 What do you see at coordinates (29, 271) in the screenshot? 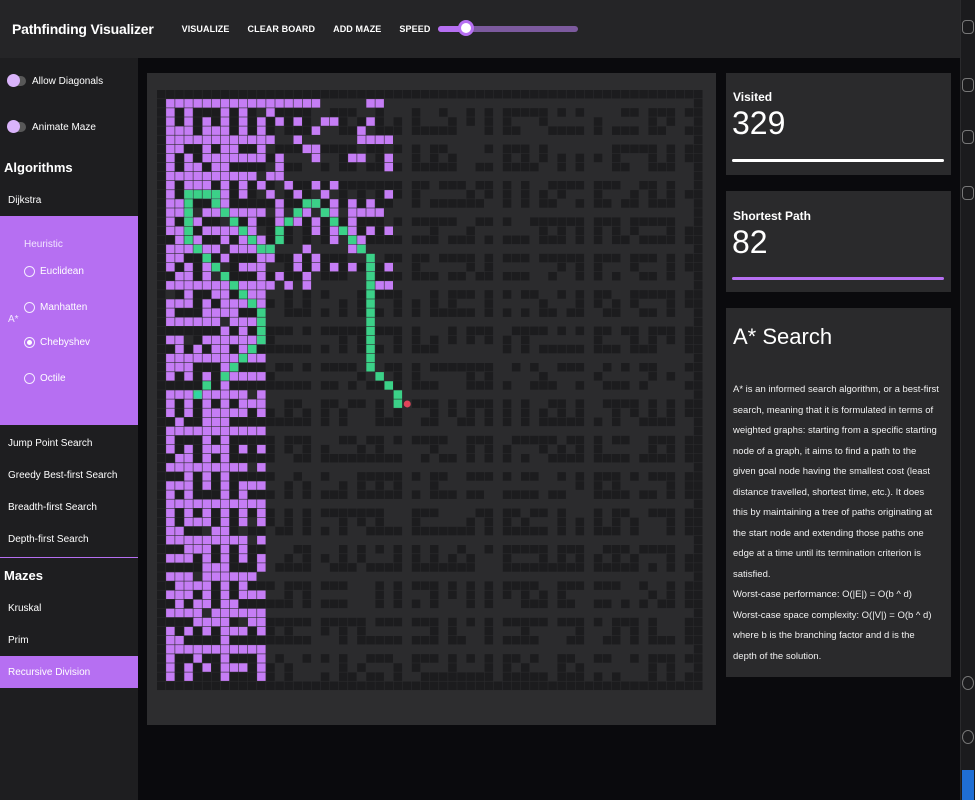
I see `radio-button` at bounding box center [29, 271].